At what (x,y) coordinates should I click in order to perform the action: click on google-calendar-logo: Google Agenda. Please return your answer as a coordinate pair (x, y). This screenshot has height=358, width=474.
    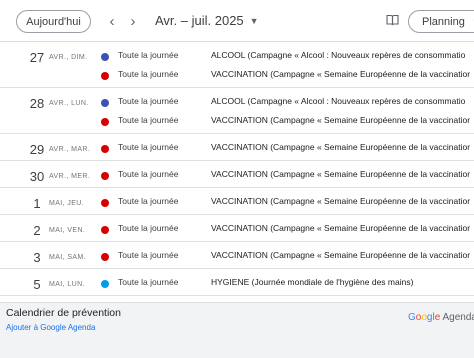
    Looking at the image, I should click on (441, 317).